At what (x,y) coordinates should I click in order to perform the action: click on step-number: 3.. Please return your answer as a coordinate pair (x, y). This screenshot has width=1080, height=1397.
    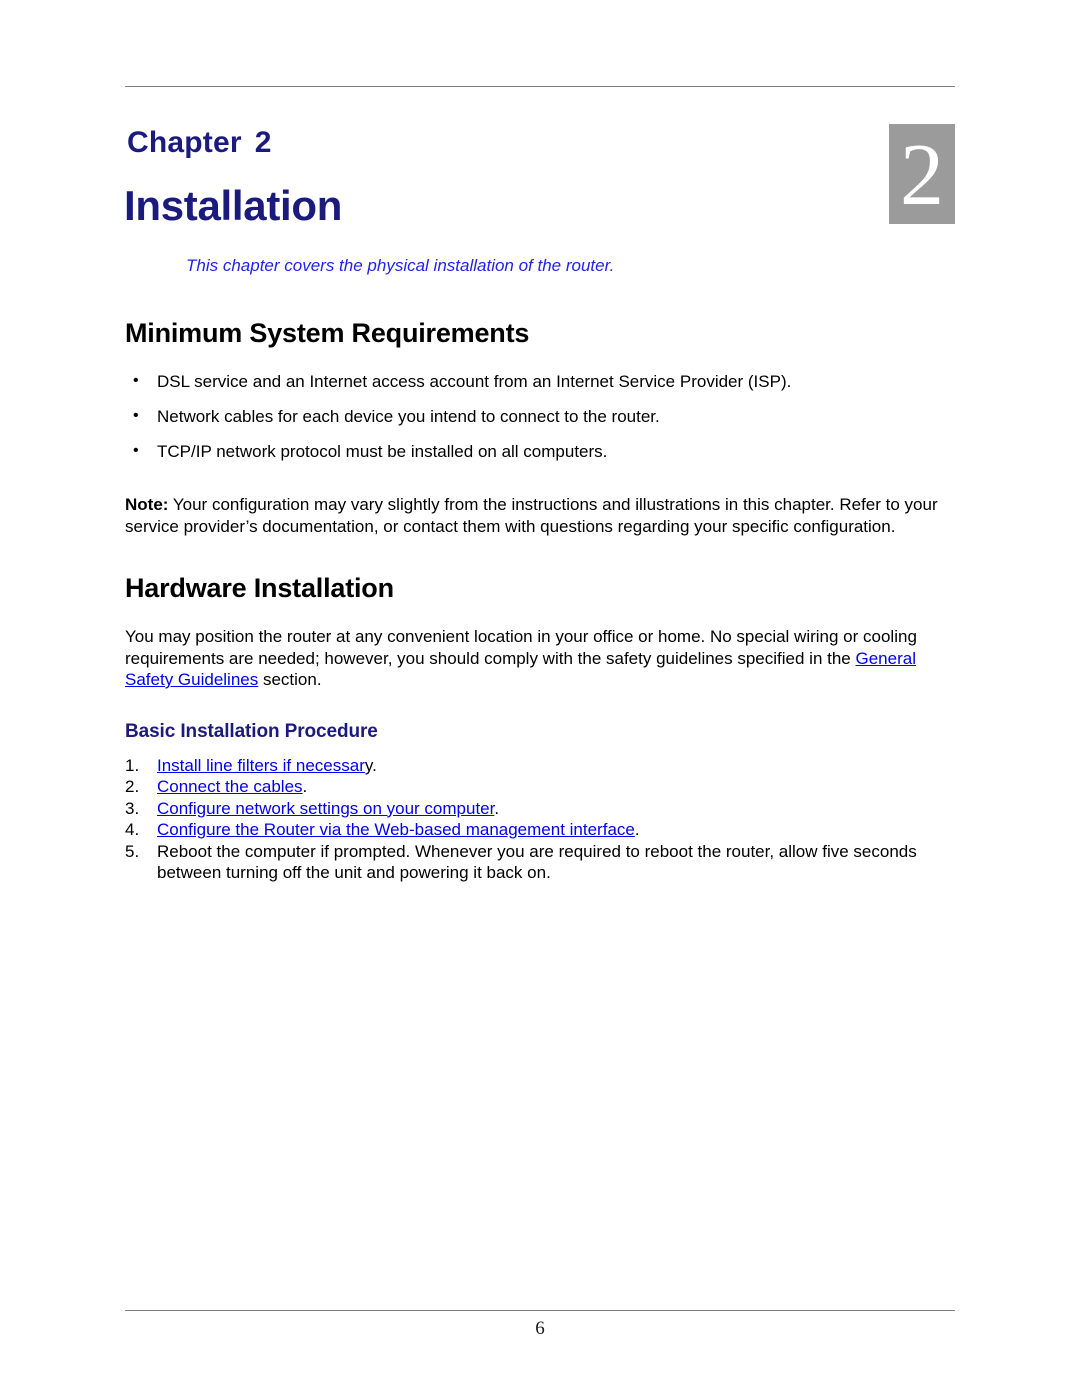
    Looking at the image, I should click on (132, 808).